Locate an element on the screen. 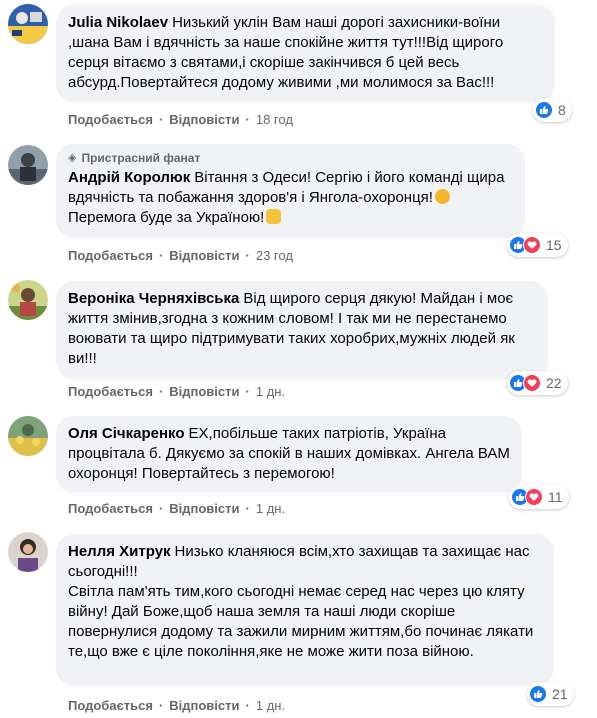 The width and height of the screenshot is (597, 718). comment-text-end: Перемога буде за Україною! is located at coordinates (166, 217).